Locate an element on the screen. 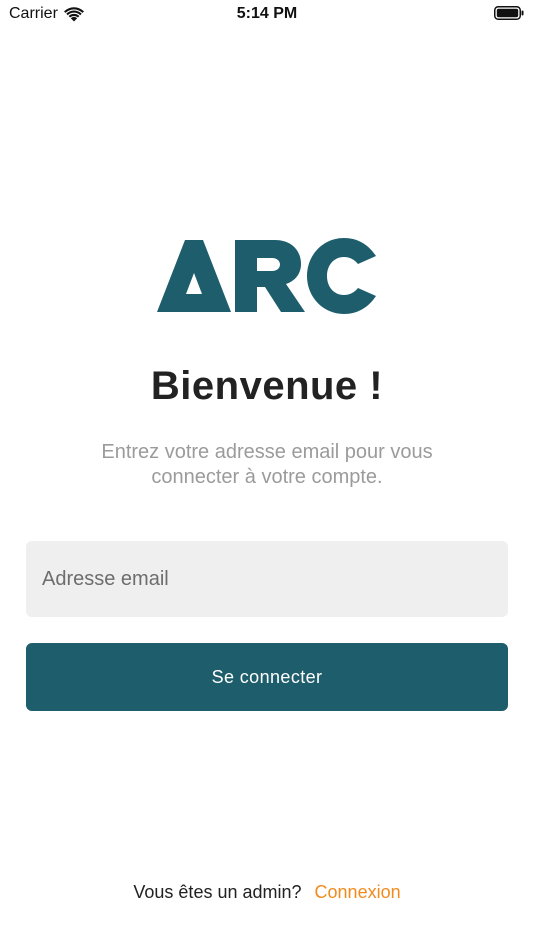 Image resolution: width=534 pixels, height=950 pixels. admin-footer: Vous êtes un admin? Connexion is located at coordinates (267, 892).